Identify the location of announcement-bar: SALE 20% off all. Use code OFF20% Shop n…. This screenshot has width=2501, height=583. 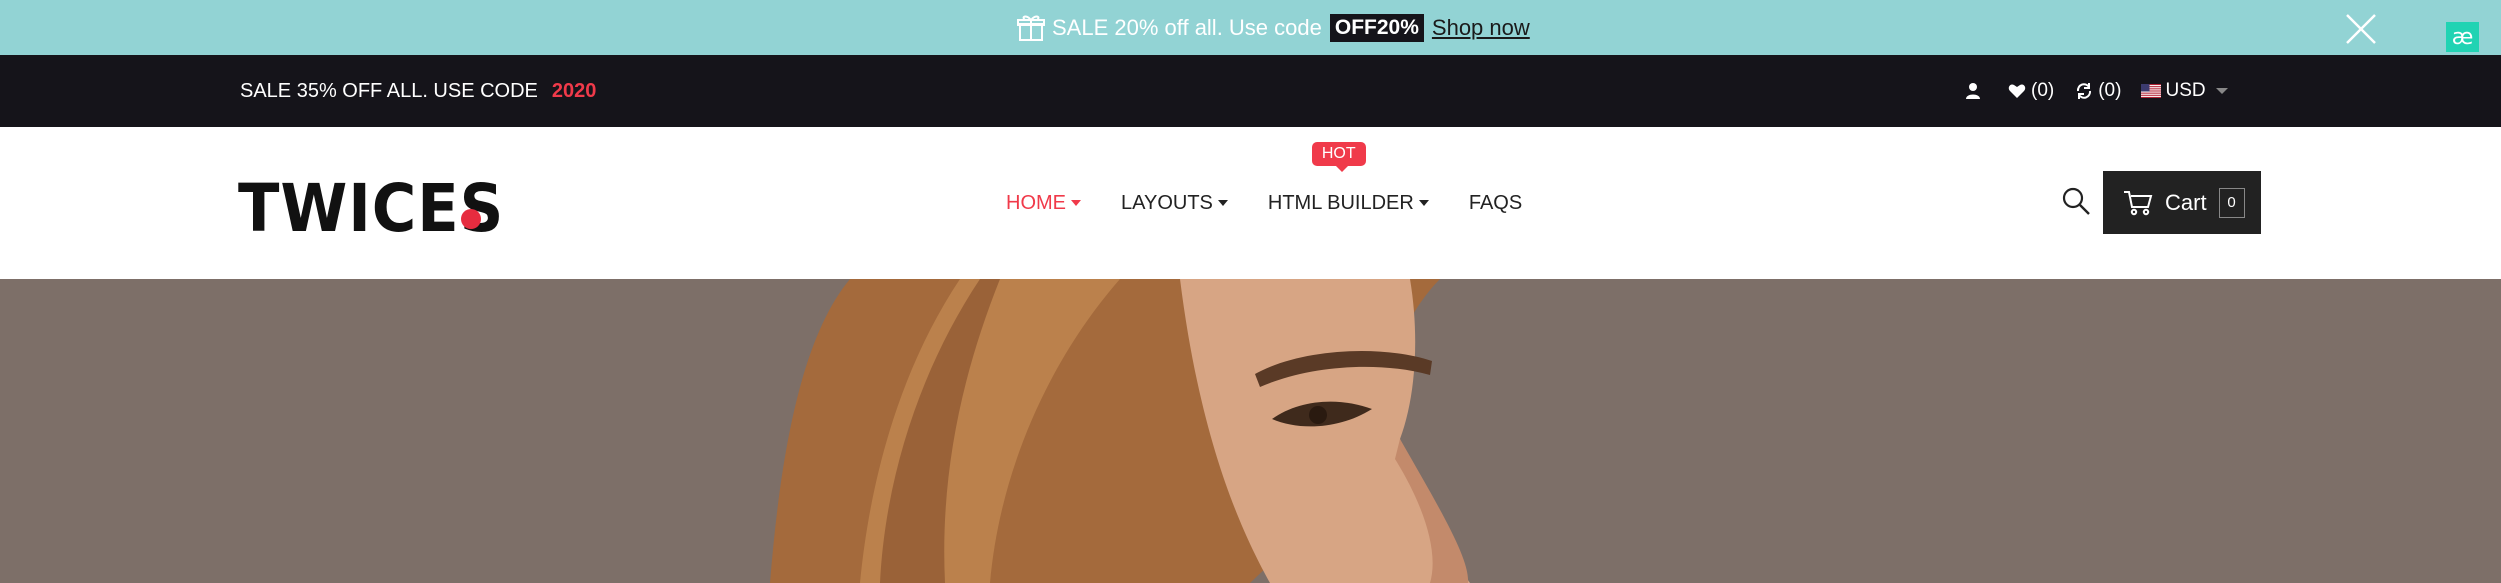
(1250, 27).